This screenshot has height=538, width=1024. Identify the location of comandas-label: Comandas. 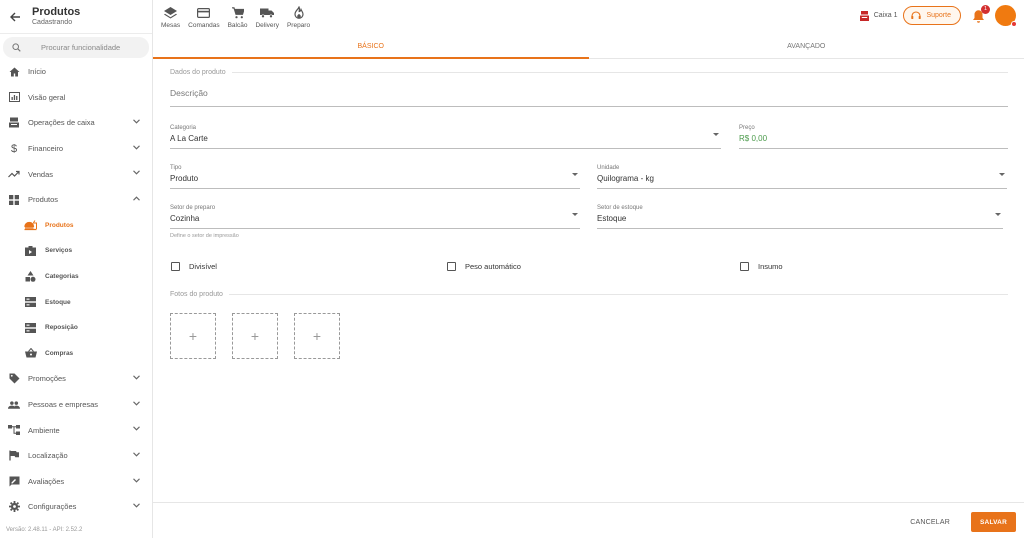
(204, 25).